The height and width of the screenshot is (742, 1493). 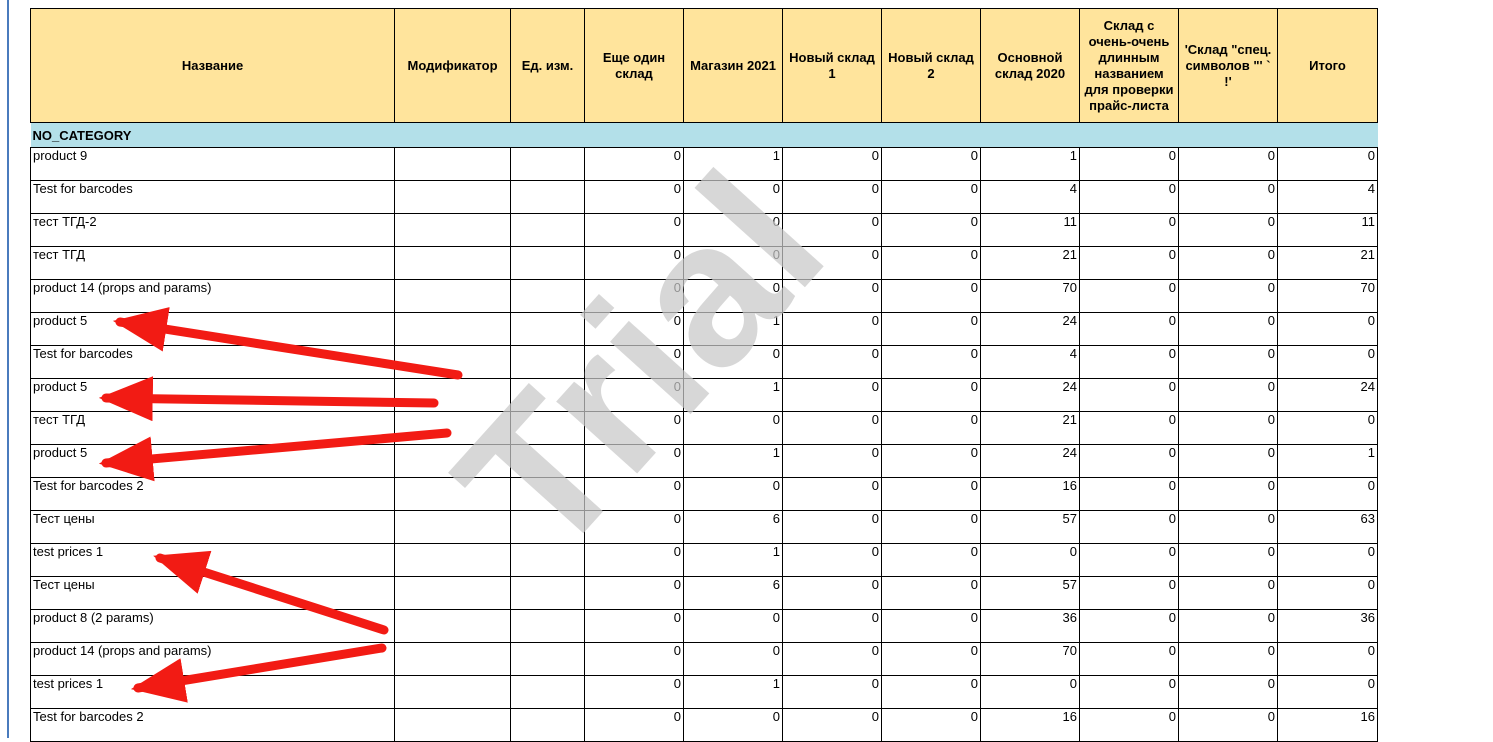 What do you see at coordinates (704, 395) in the screenshot?
I see `table-row: product 5 0 1 0 0 24 0 0 24` at bounding box center [704, 395].